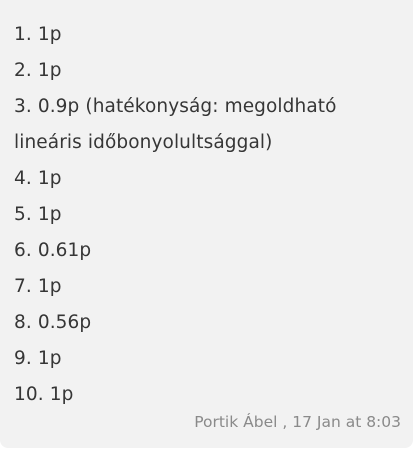 This screenshot has height=475, width=413. What do you see at coordinates (44, 394) in the screenshot?
I see `grade-line: 10. 1p` at bounding box center [44, 394].